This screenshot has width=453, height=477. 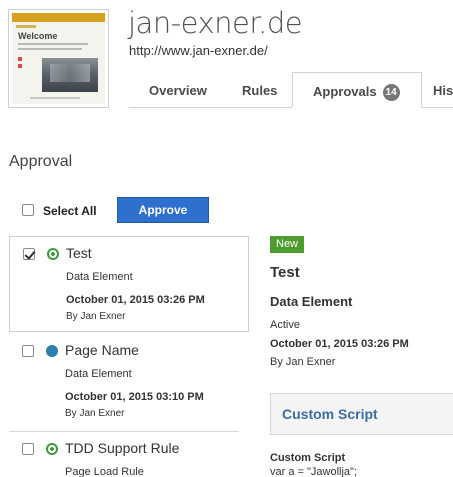 I want to click on thumbnail-heading: Welcome, so click(x=38, y=36).